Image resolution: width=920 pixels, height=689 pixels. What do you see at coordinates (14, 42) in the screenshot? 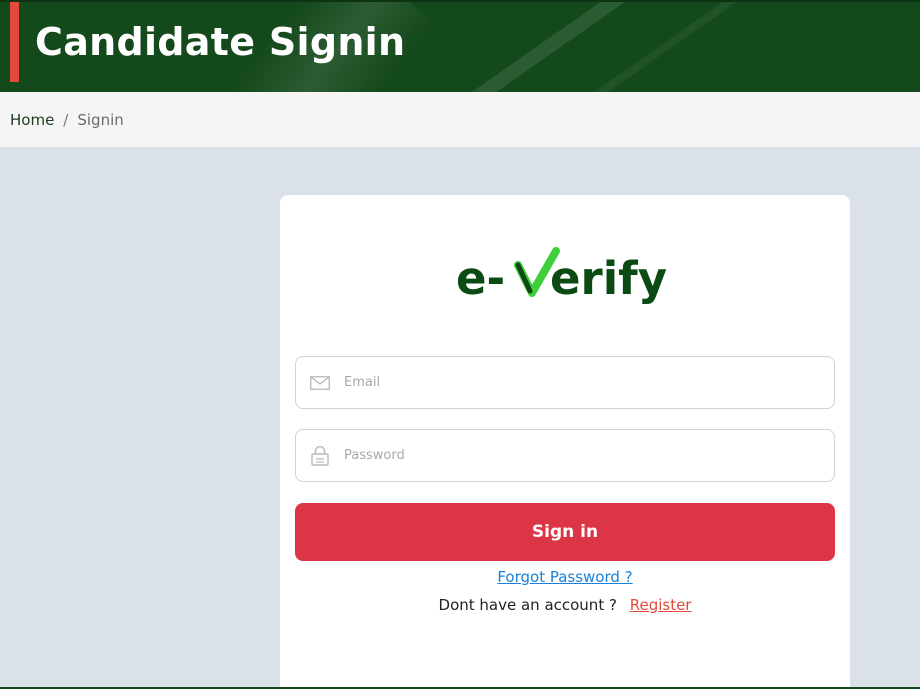
I see `header-accent-bar` at bounding box center [14, 42].